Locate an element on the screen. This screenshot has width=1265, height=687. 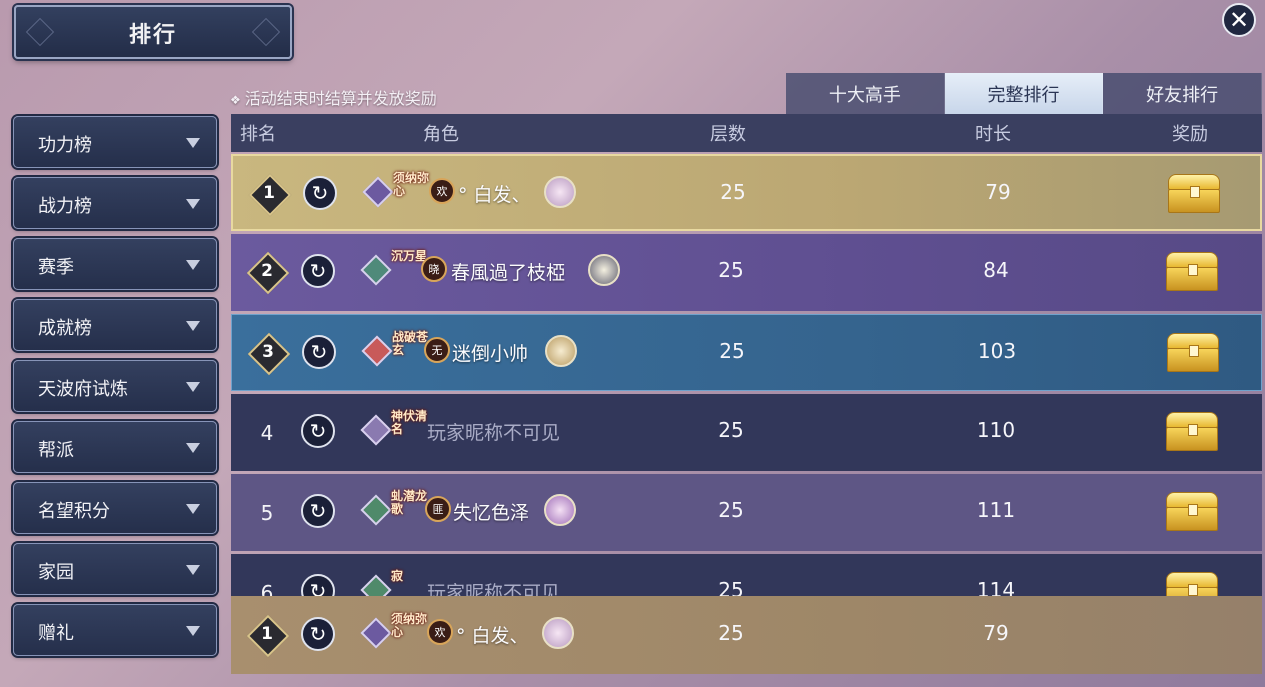
sidebar-item-label: 名望积分 is located at coordinates (74, 511).